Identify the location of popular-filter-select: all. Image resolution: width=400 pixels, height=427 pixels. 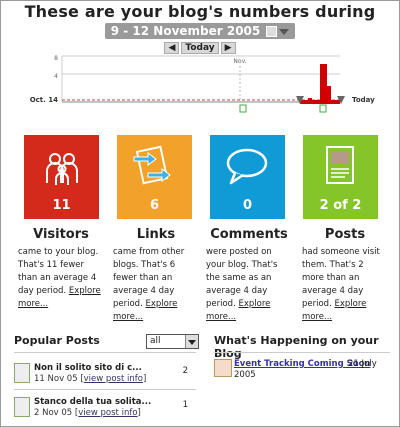
(172, 341).